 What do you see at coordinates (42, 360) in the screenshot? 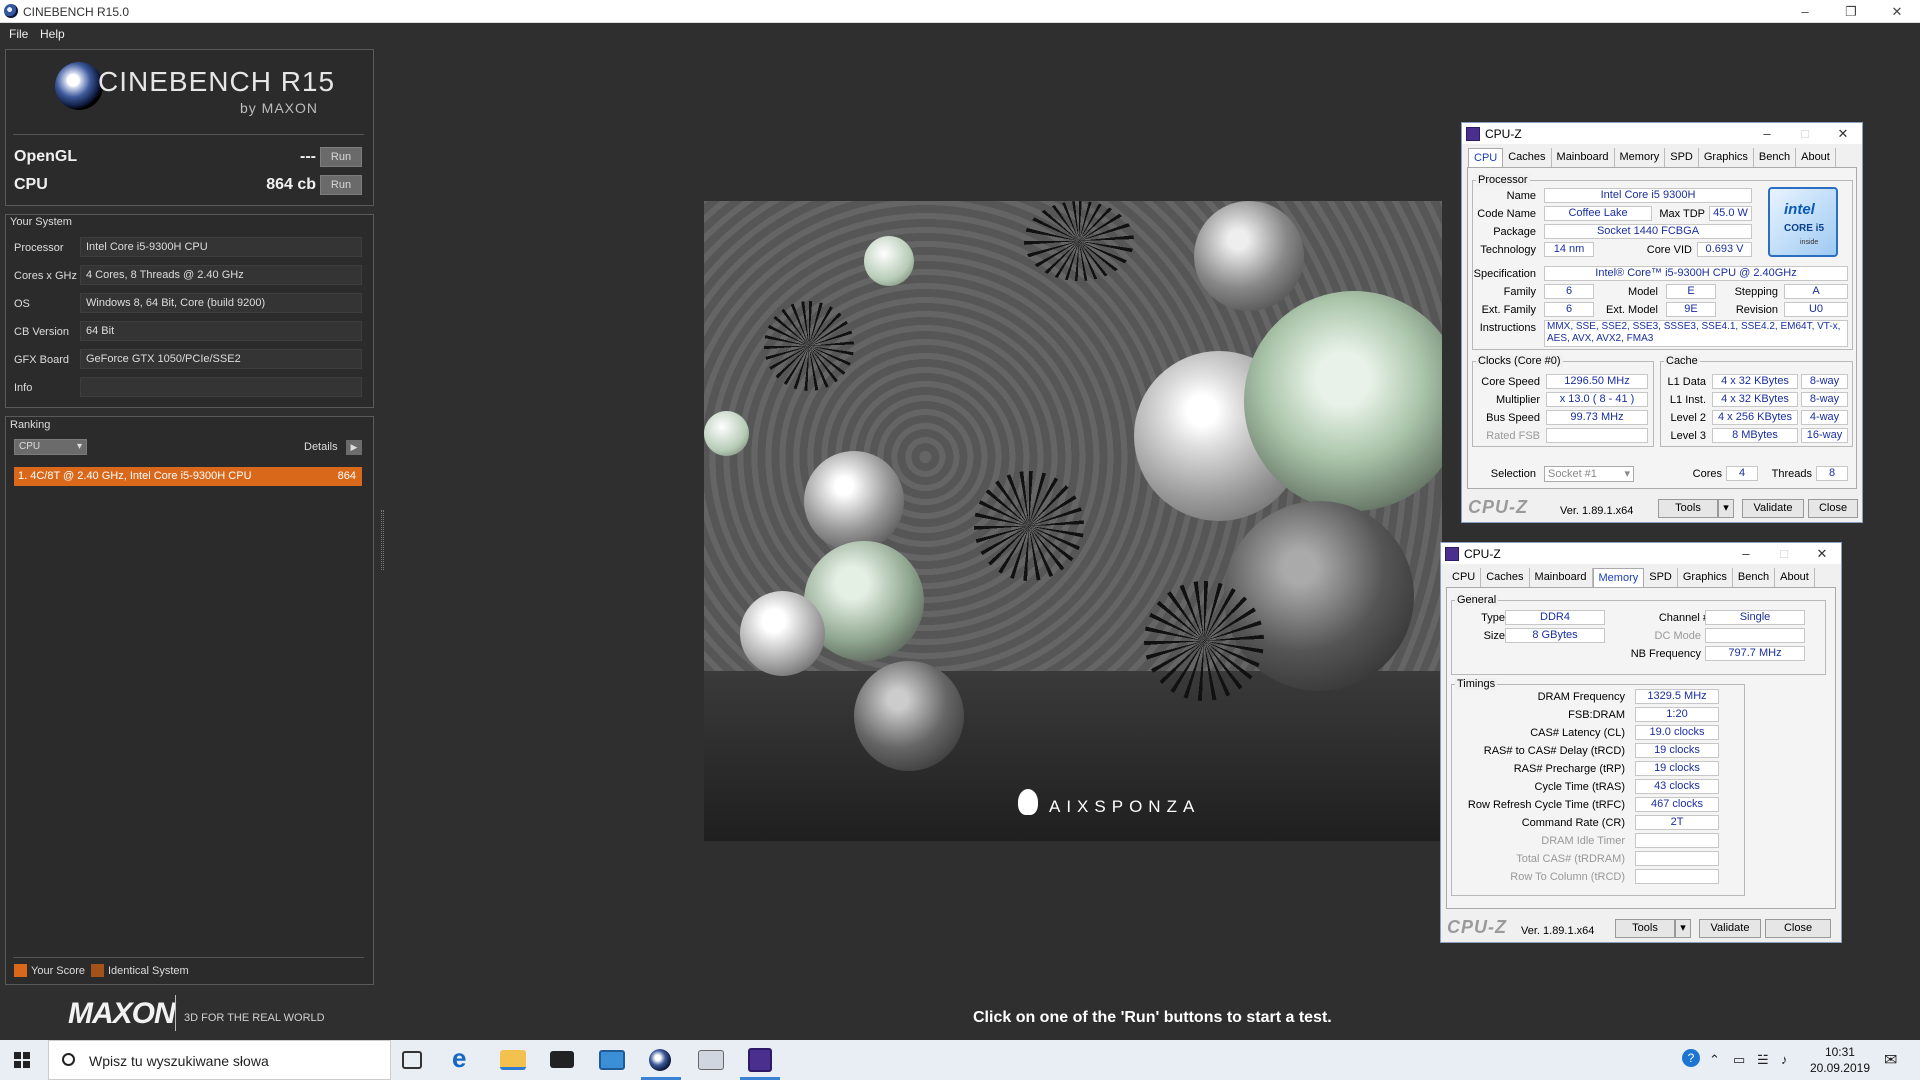
I see `sys-label: GFX Board` at bounding box center [42, 360].